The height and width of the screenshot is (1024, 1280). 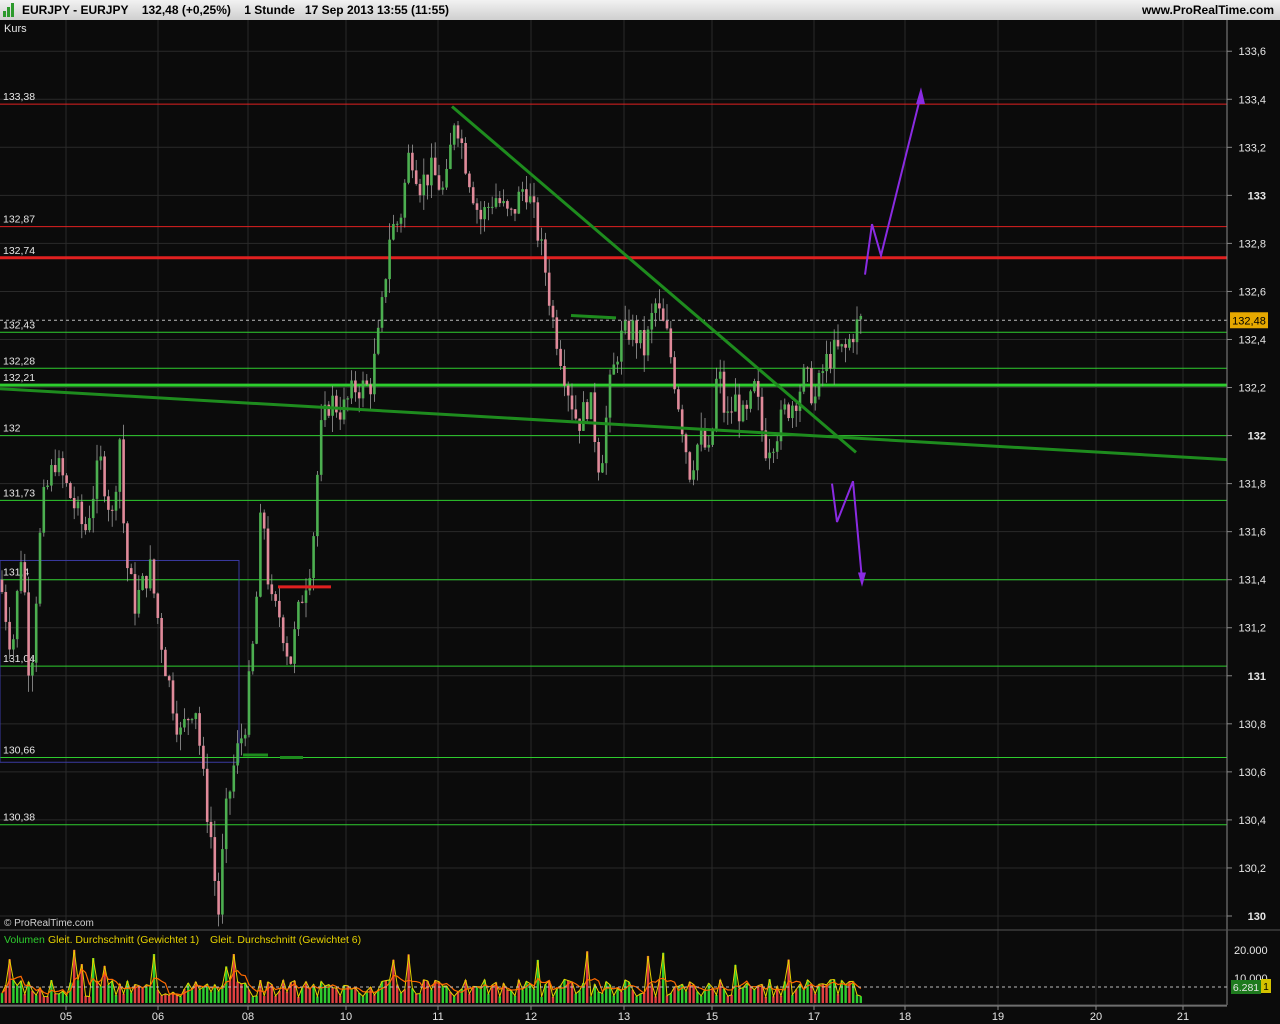 I want to click on x-tick-label: 19, so click(x=998, y=1017).